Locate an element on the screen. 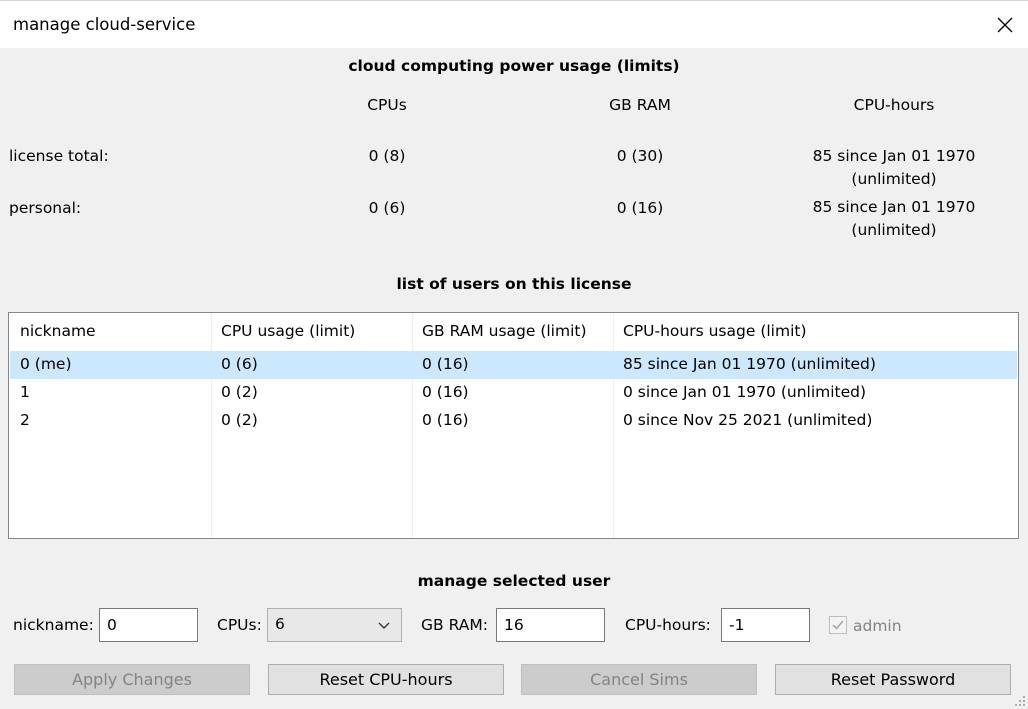  cell-cpu-hours-usage: 0 since Nov 25 2021 (unlimited) is located at coordinates (748, 420).